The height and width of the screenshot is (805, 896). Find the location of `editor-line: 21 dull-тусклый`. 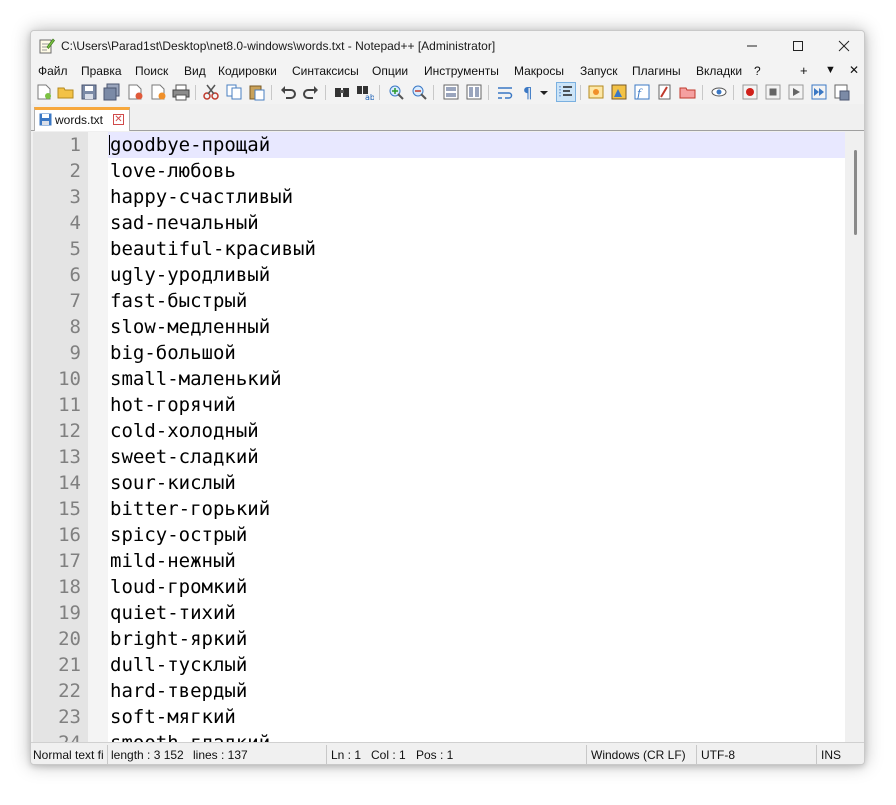

editor-line: 21 dull-тусклый is located at coordinates (439, 665).